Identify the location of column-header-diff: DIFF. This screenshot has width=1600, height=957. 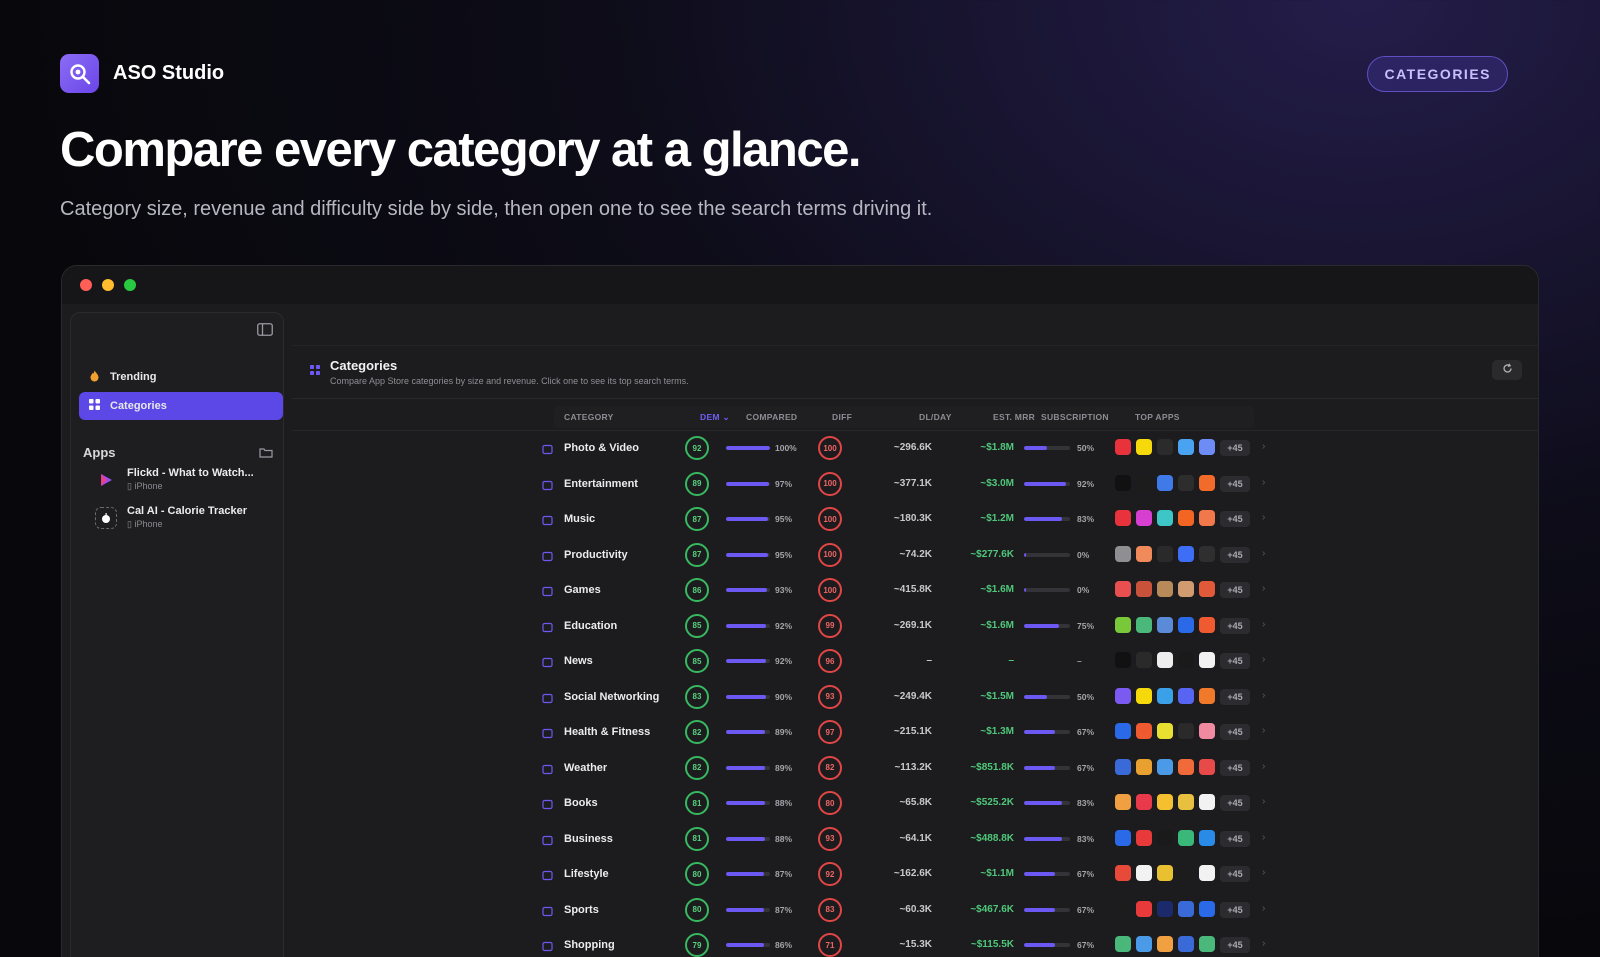
(842, 417).